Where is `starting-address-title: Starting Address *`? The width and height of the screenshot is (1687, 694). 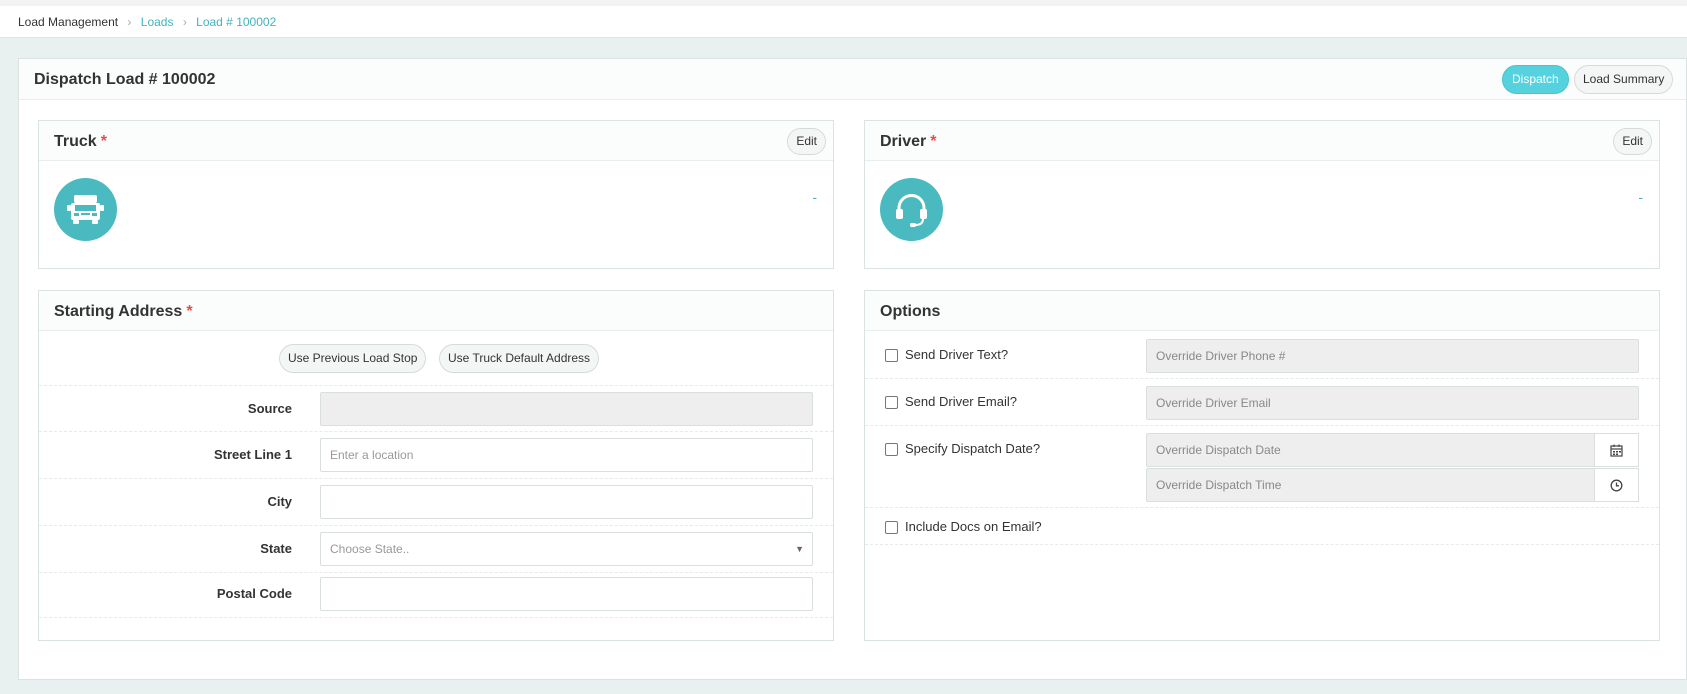 starting-address-title: Starting Address * is located at coordinates (123, 312).